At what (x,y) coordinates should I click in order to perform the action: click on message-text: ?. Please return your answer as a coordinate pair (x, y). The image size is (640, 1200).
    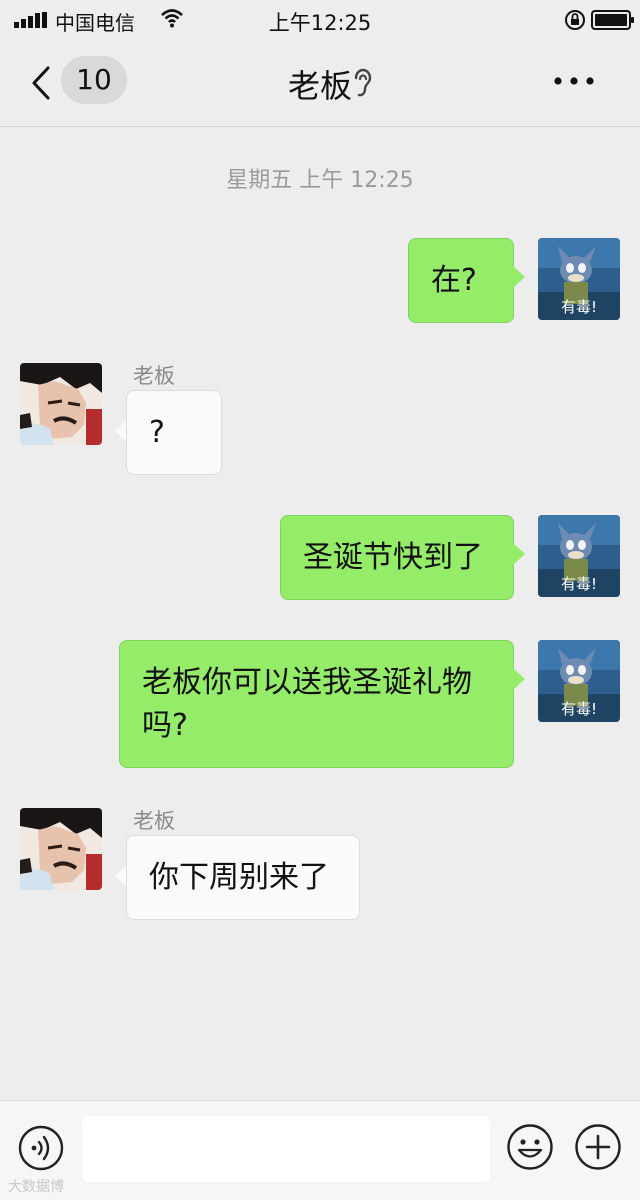
    Looking at the image, I should click on (157, 432).